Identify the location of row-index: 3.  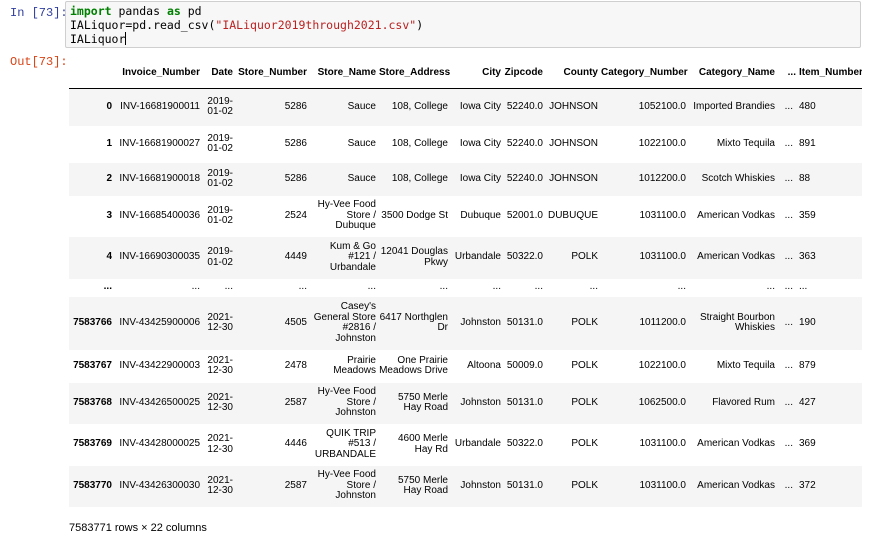
(109, 215).